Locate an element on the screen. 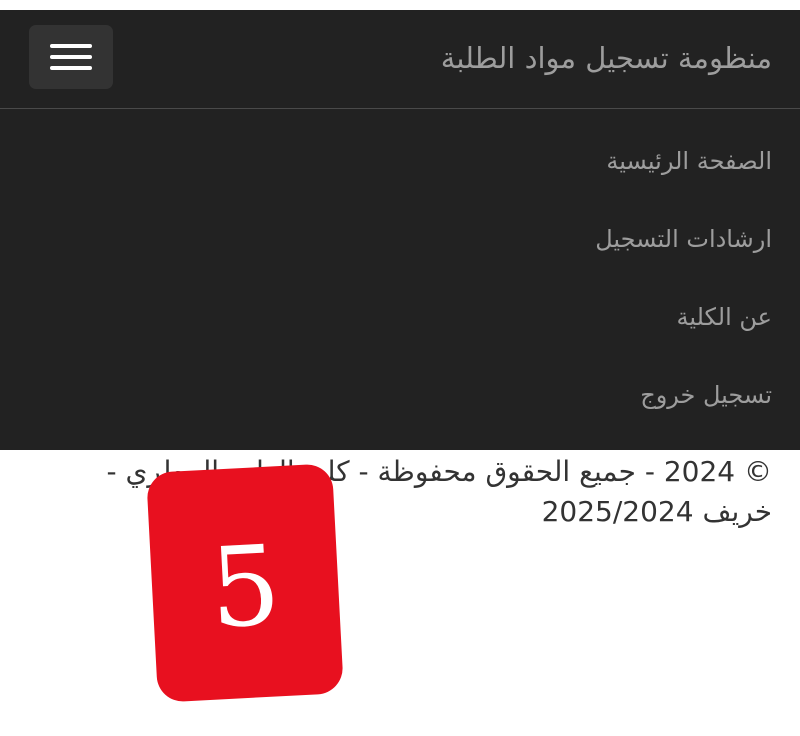 The height and width of the screenshot is (736, 800). brand-title: منظومة تسجيل مواد الطلبة is located at coordinates (606, 58).